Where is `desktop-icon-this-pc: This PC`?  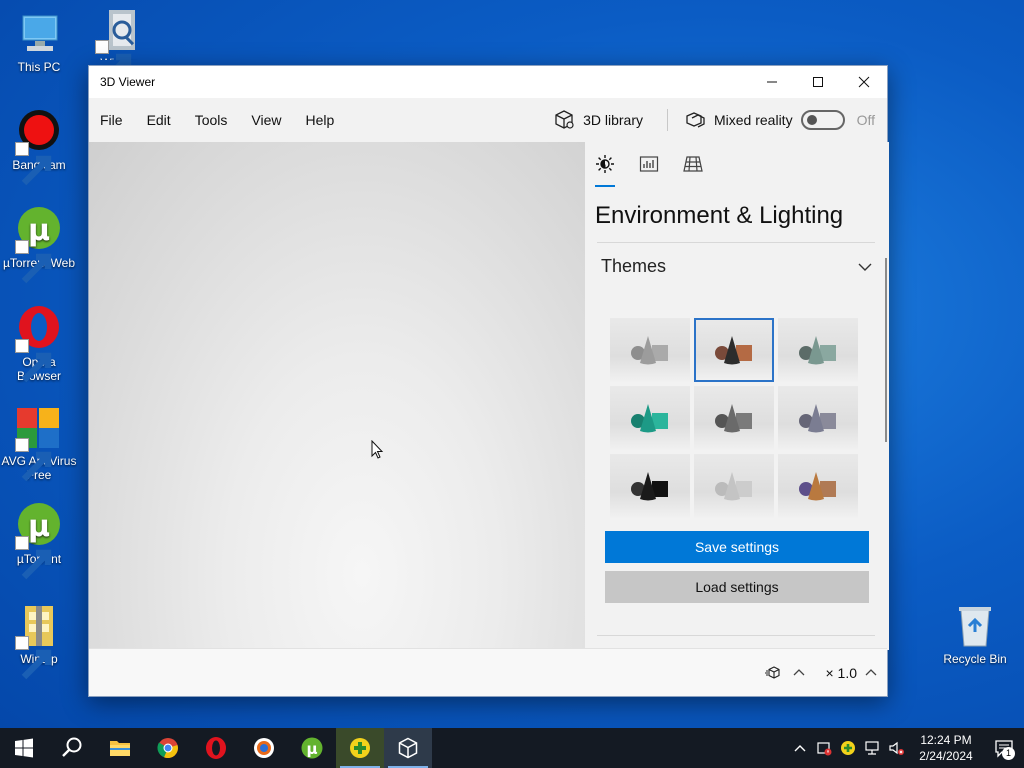
desktop-icon-this-pc: This PC is located at coordinates (39, 42).